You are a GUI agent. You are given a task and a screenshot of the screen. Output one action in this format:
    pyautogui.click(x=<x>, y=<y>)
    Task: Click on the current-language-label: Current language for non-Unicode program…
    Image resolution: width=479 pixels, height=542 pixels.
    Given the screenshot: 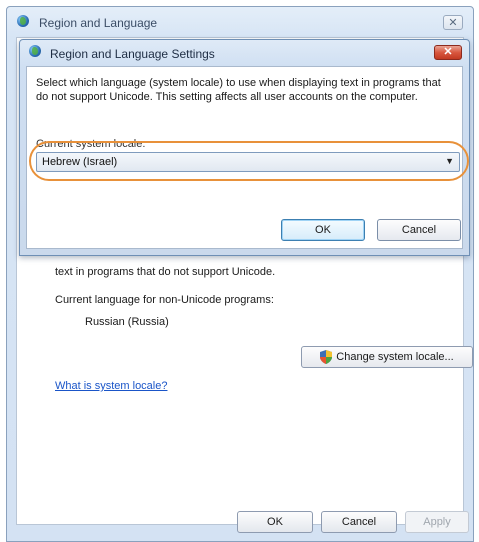 What is the action you would take?
    pyautogui.click(x=164, y=300)
    